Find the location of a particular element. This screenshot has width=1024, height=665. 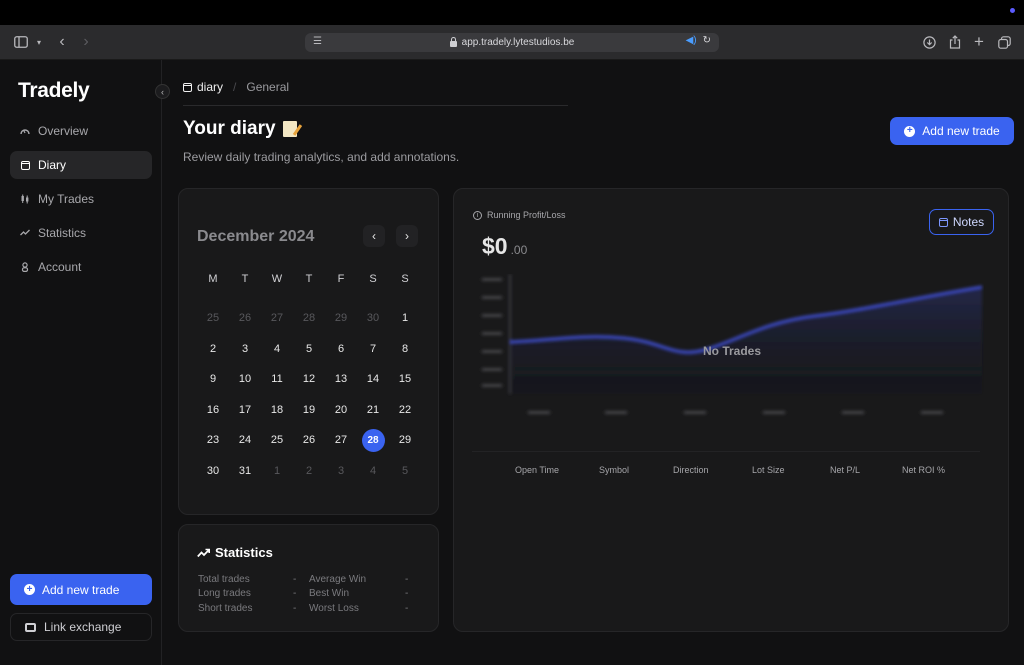

calendar-day-number: 23 is located at coordinates (213, 440).